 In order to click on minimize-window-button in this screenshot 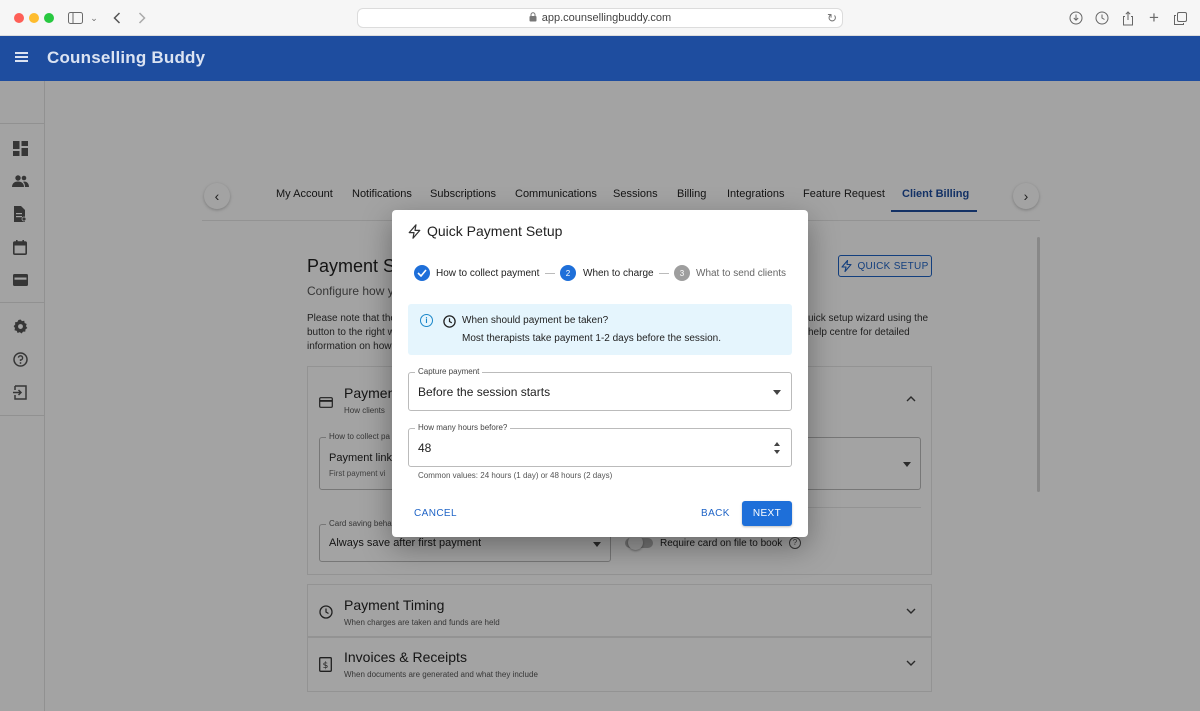, I will do `click(34, 18)`.